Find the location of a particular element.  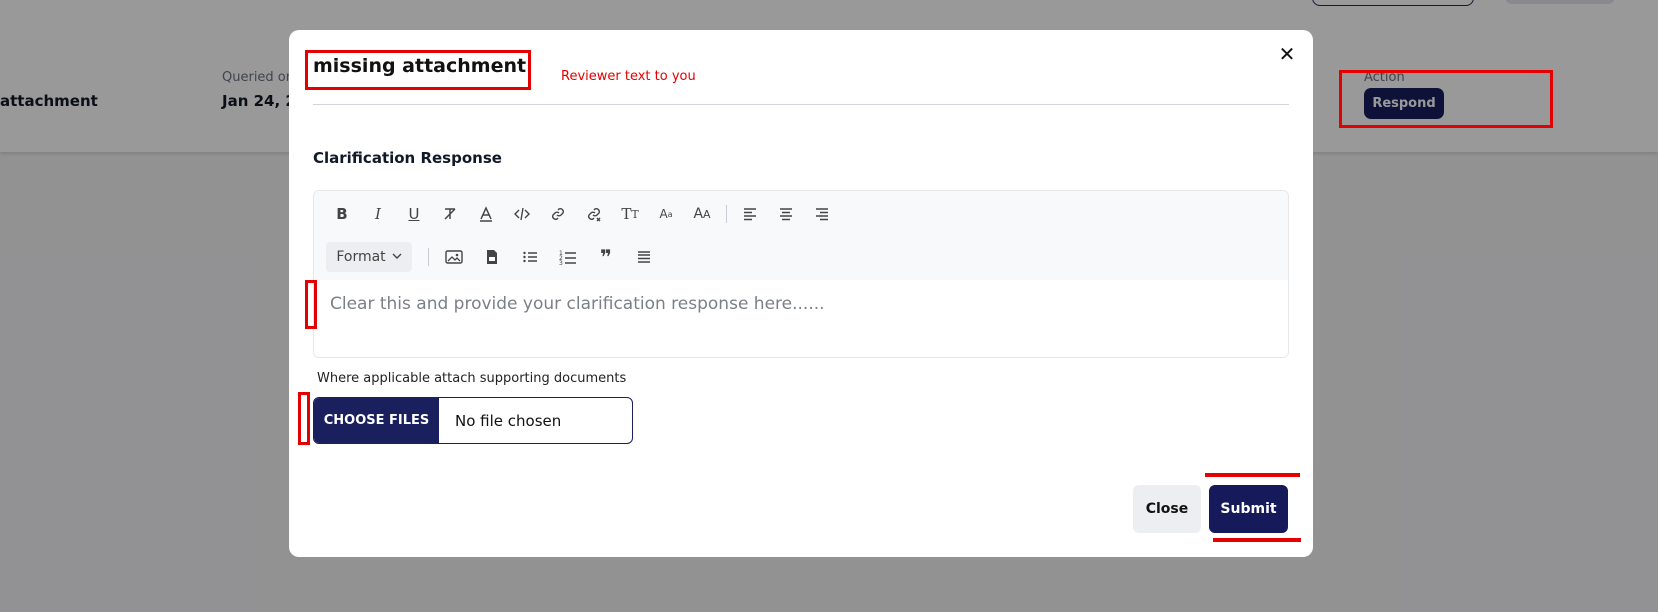

document-icon is located at coordinates (492, 257).